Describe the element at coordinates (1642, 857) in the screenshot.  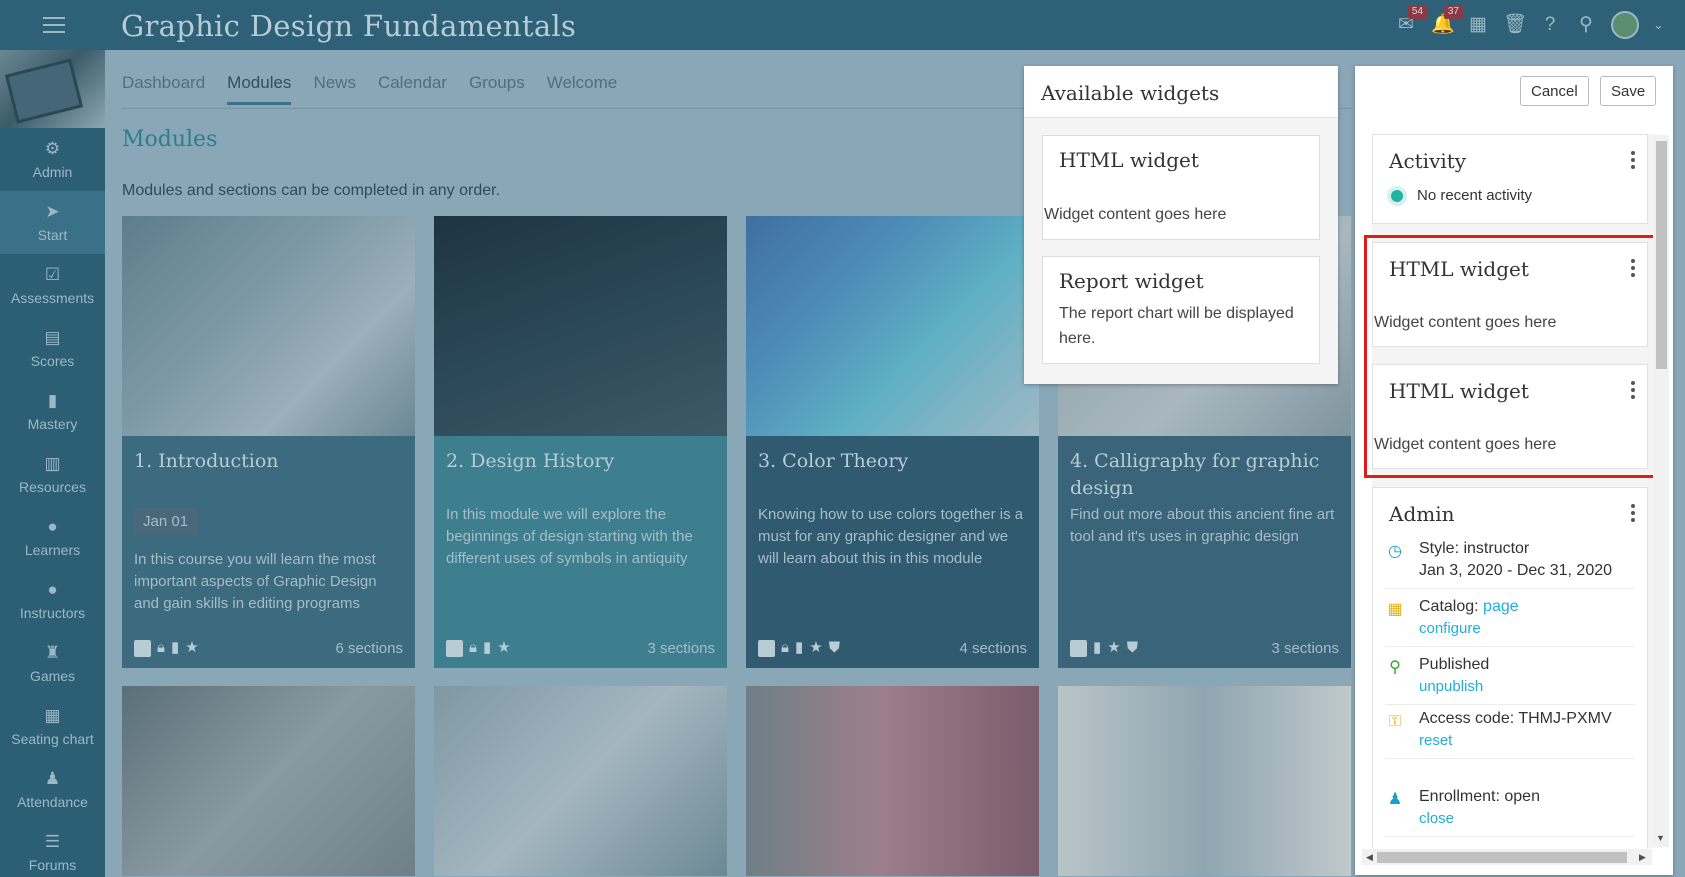
I see `scroll-right-icon: ▶` at that location.